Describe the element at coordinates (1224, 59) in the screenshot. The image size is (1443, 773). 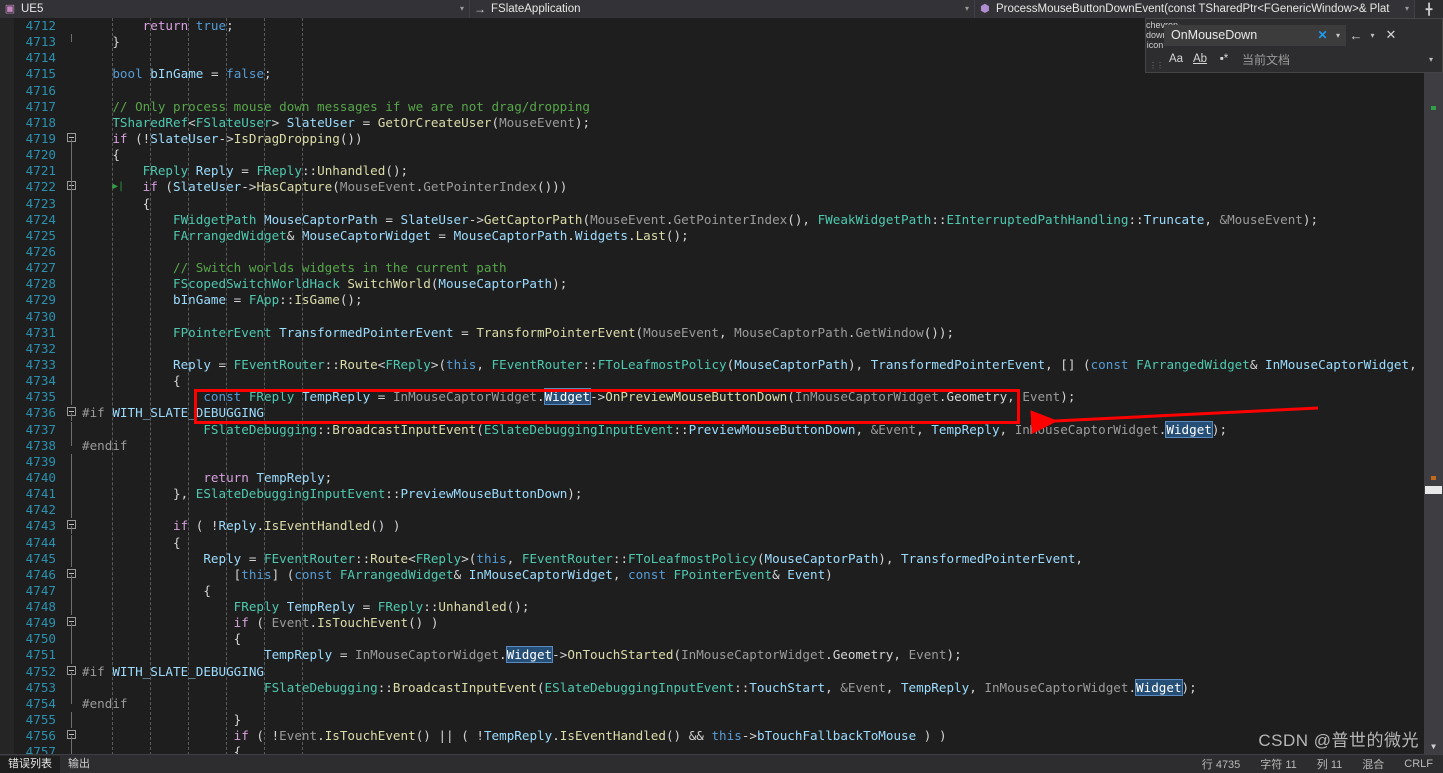
I see `use-regex-icon: ▪*` at that location.